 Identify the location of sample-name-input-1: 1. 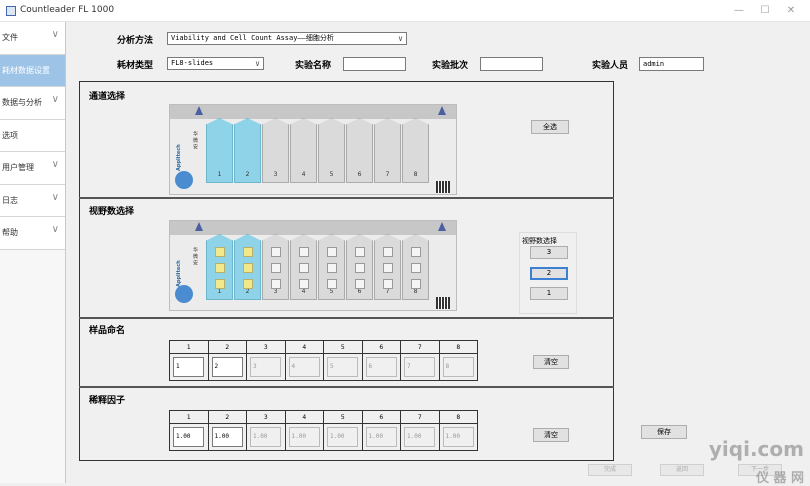
(188, 367).